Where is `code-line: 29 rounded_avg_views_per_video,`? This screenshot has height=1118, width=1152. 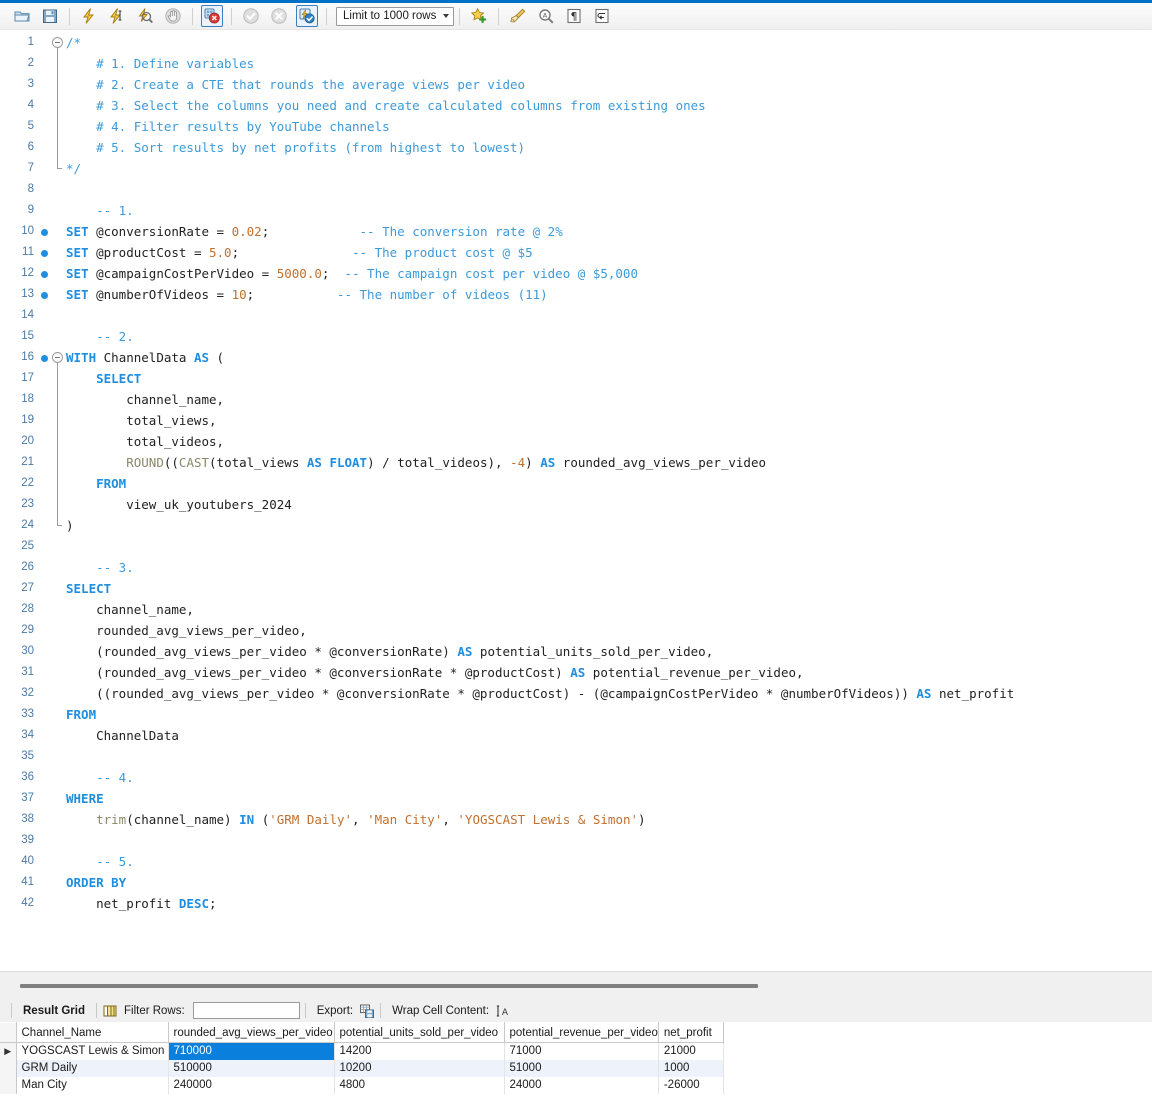 code-line: 29 rounded_avg_views_per_video, is located at coordinates (576, 630).